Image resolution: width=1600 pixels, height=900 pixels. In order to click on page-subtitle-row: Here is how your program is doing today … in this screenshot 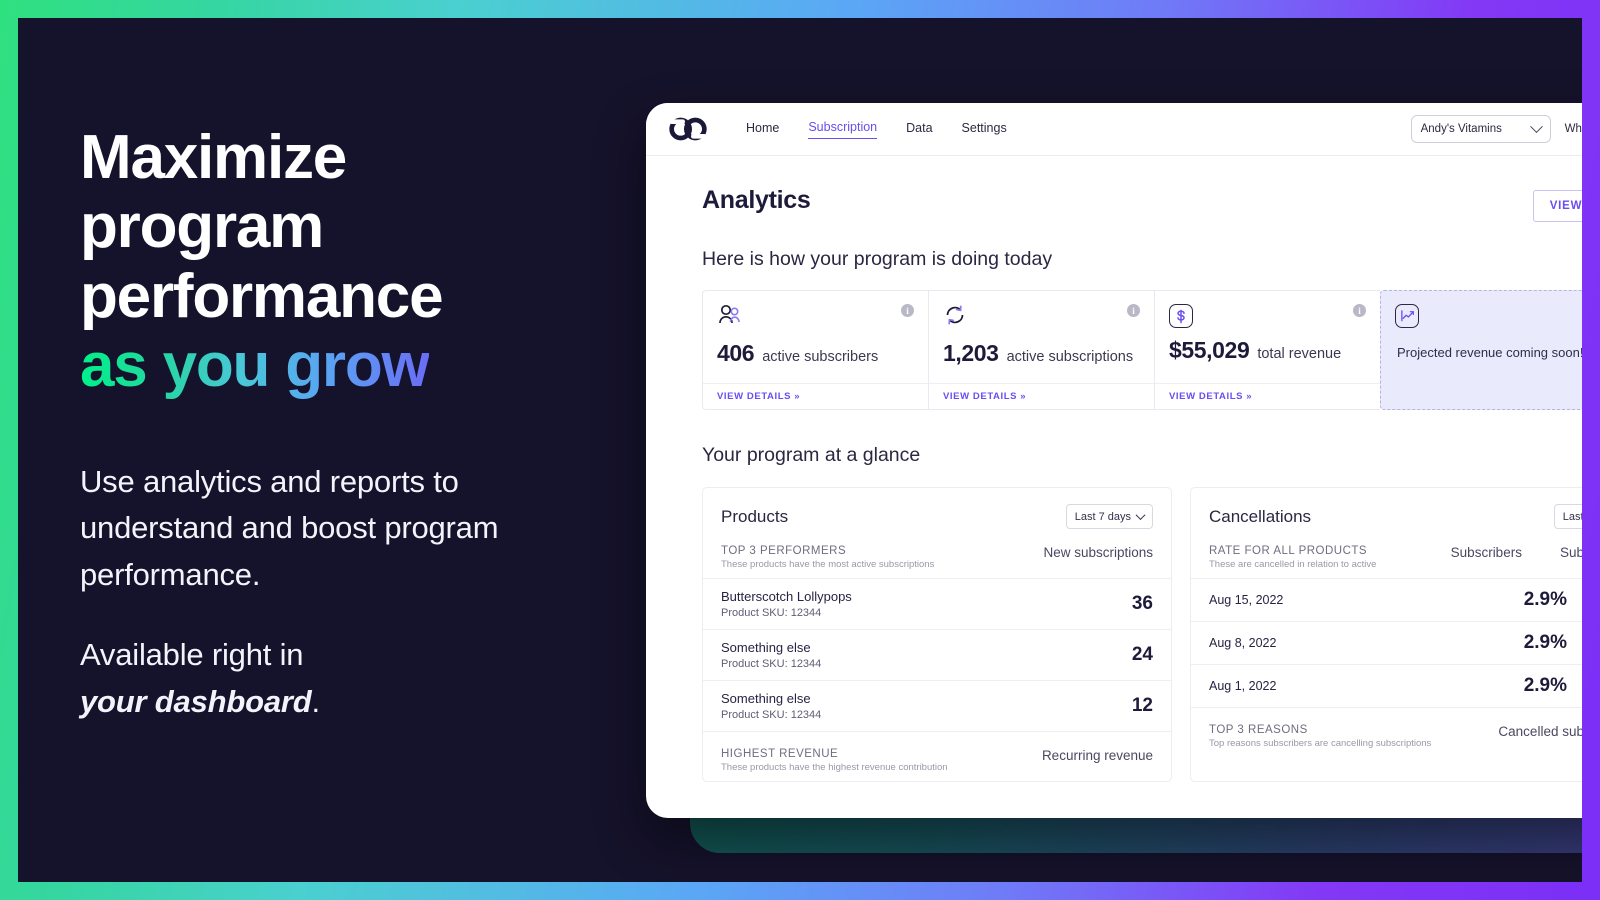, I will do `click(1142, 259)`.